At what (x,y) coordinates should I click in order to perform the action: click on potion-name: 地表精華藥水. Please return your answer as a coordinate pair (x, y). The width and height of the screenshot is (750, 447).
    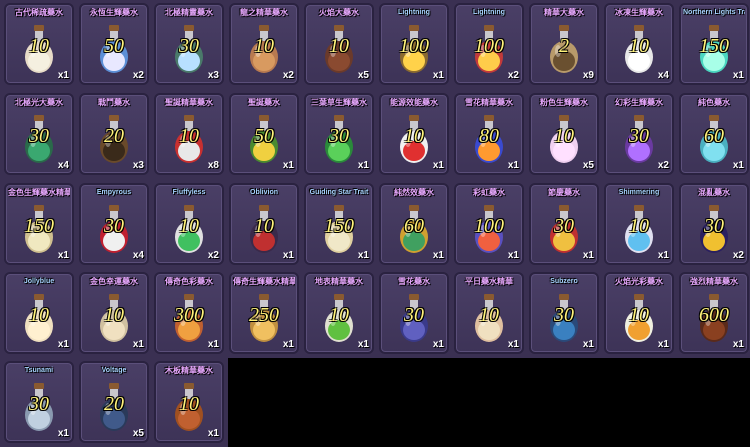
    Looking at the image, I should click on (339, 281).